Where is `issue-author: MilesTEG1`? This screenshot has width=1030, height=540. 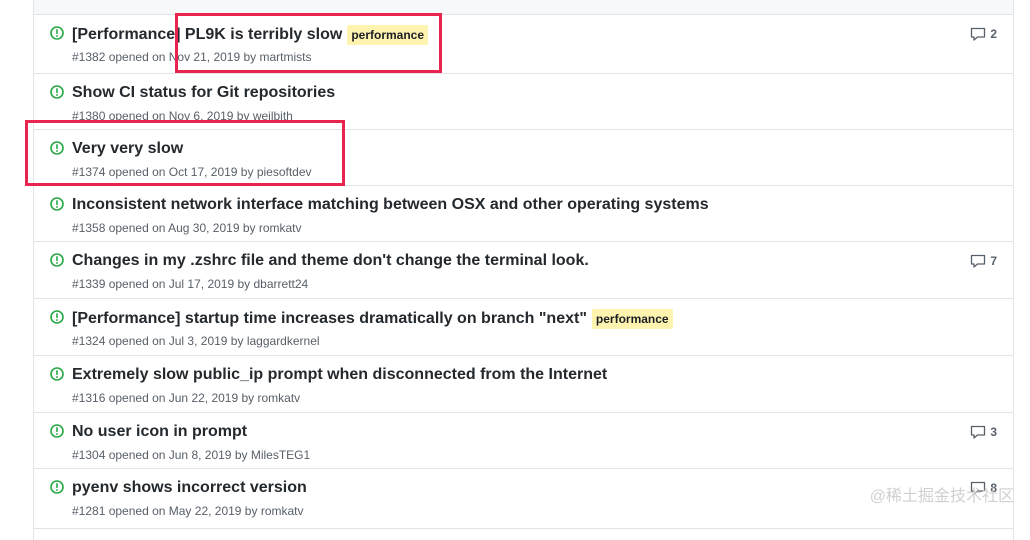 issue-author: MilesTEG1 is located at coordinates (280, 455).